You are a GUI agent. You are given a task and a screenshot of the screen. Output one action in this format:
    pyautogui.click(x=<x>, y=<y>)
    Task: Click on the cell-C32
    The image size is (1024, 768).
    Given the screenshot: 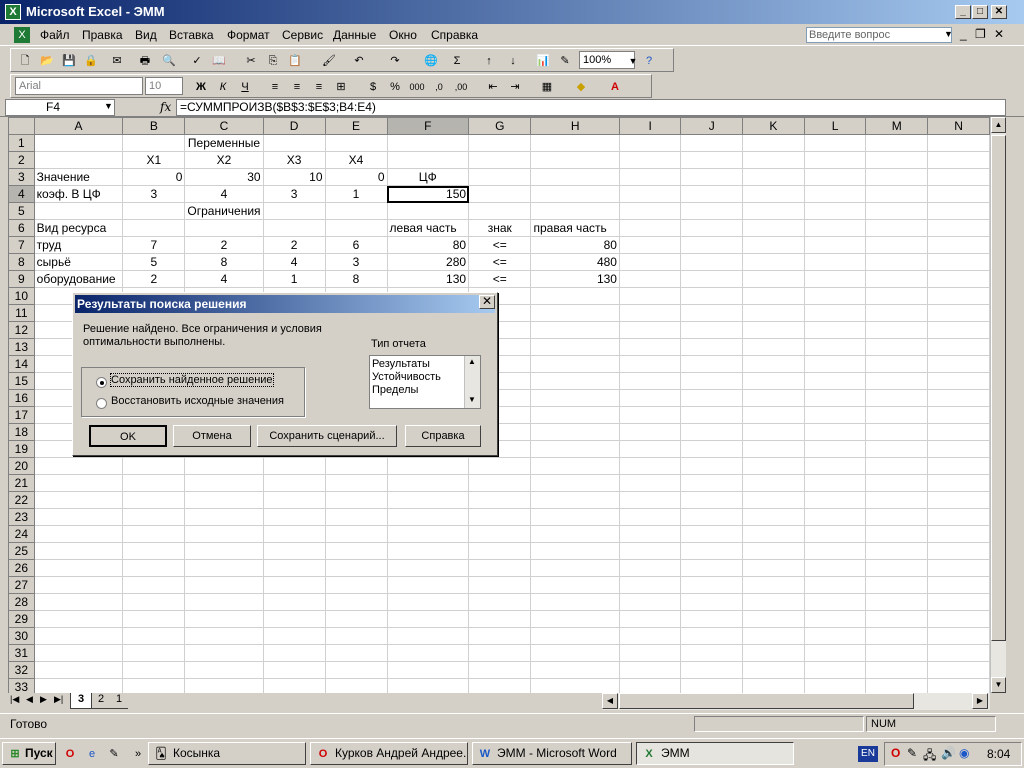 What is the action you would take?
    pyautogui.click(x=224, y=670)
    